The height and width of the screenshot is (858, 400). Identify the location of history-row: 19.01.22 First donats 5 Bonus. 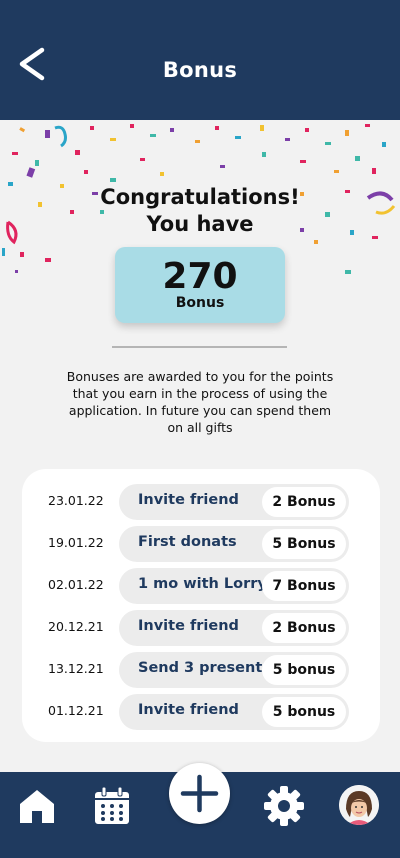
(201, 544).